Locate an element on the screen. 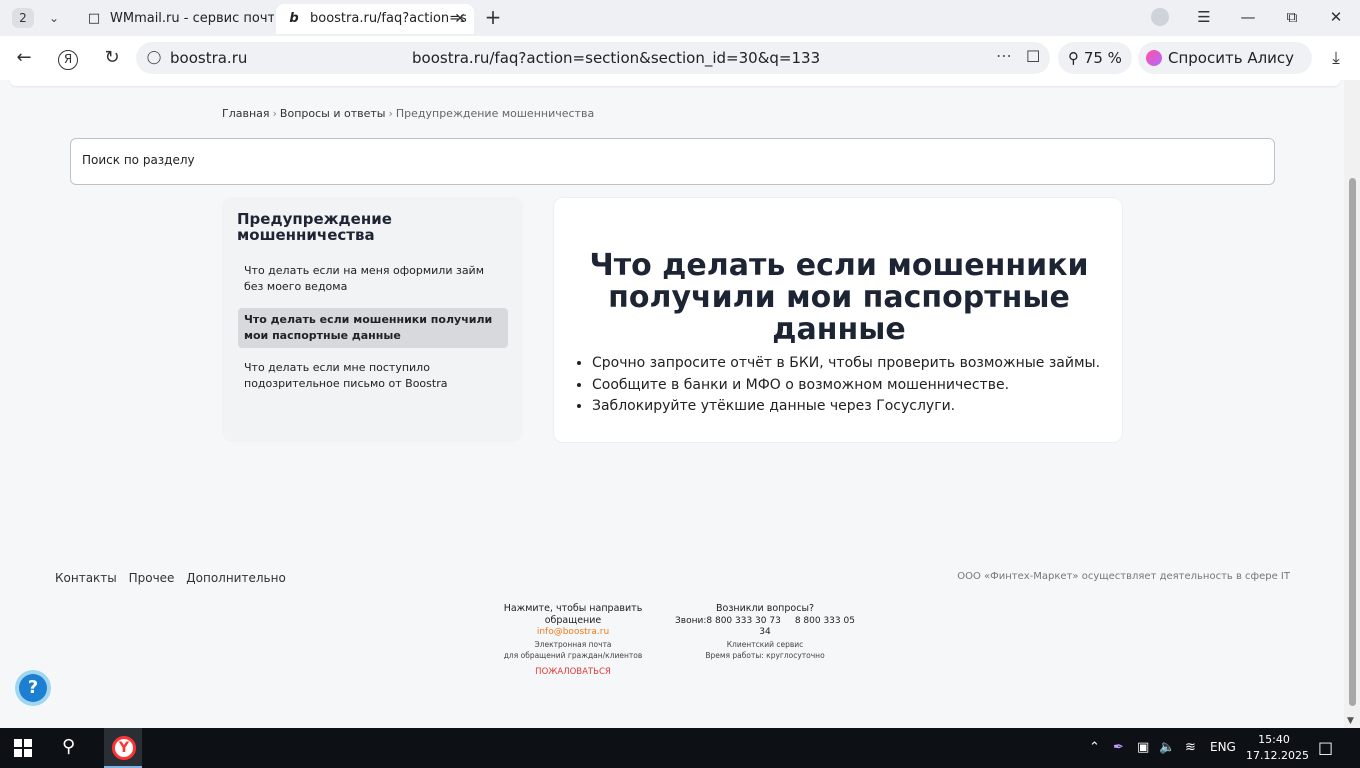 The width and height of the screenshot is (1360, 768). minimize-icon: — is located at coordinates (1248, 17).